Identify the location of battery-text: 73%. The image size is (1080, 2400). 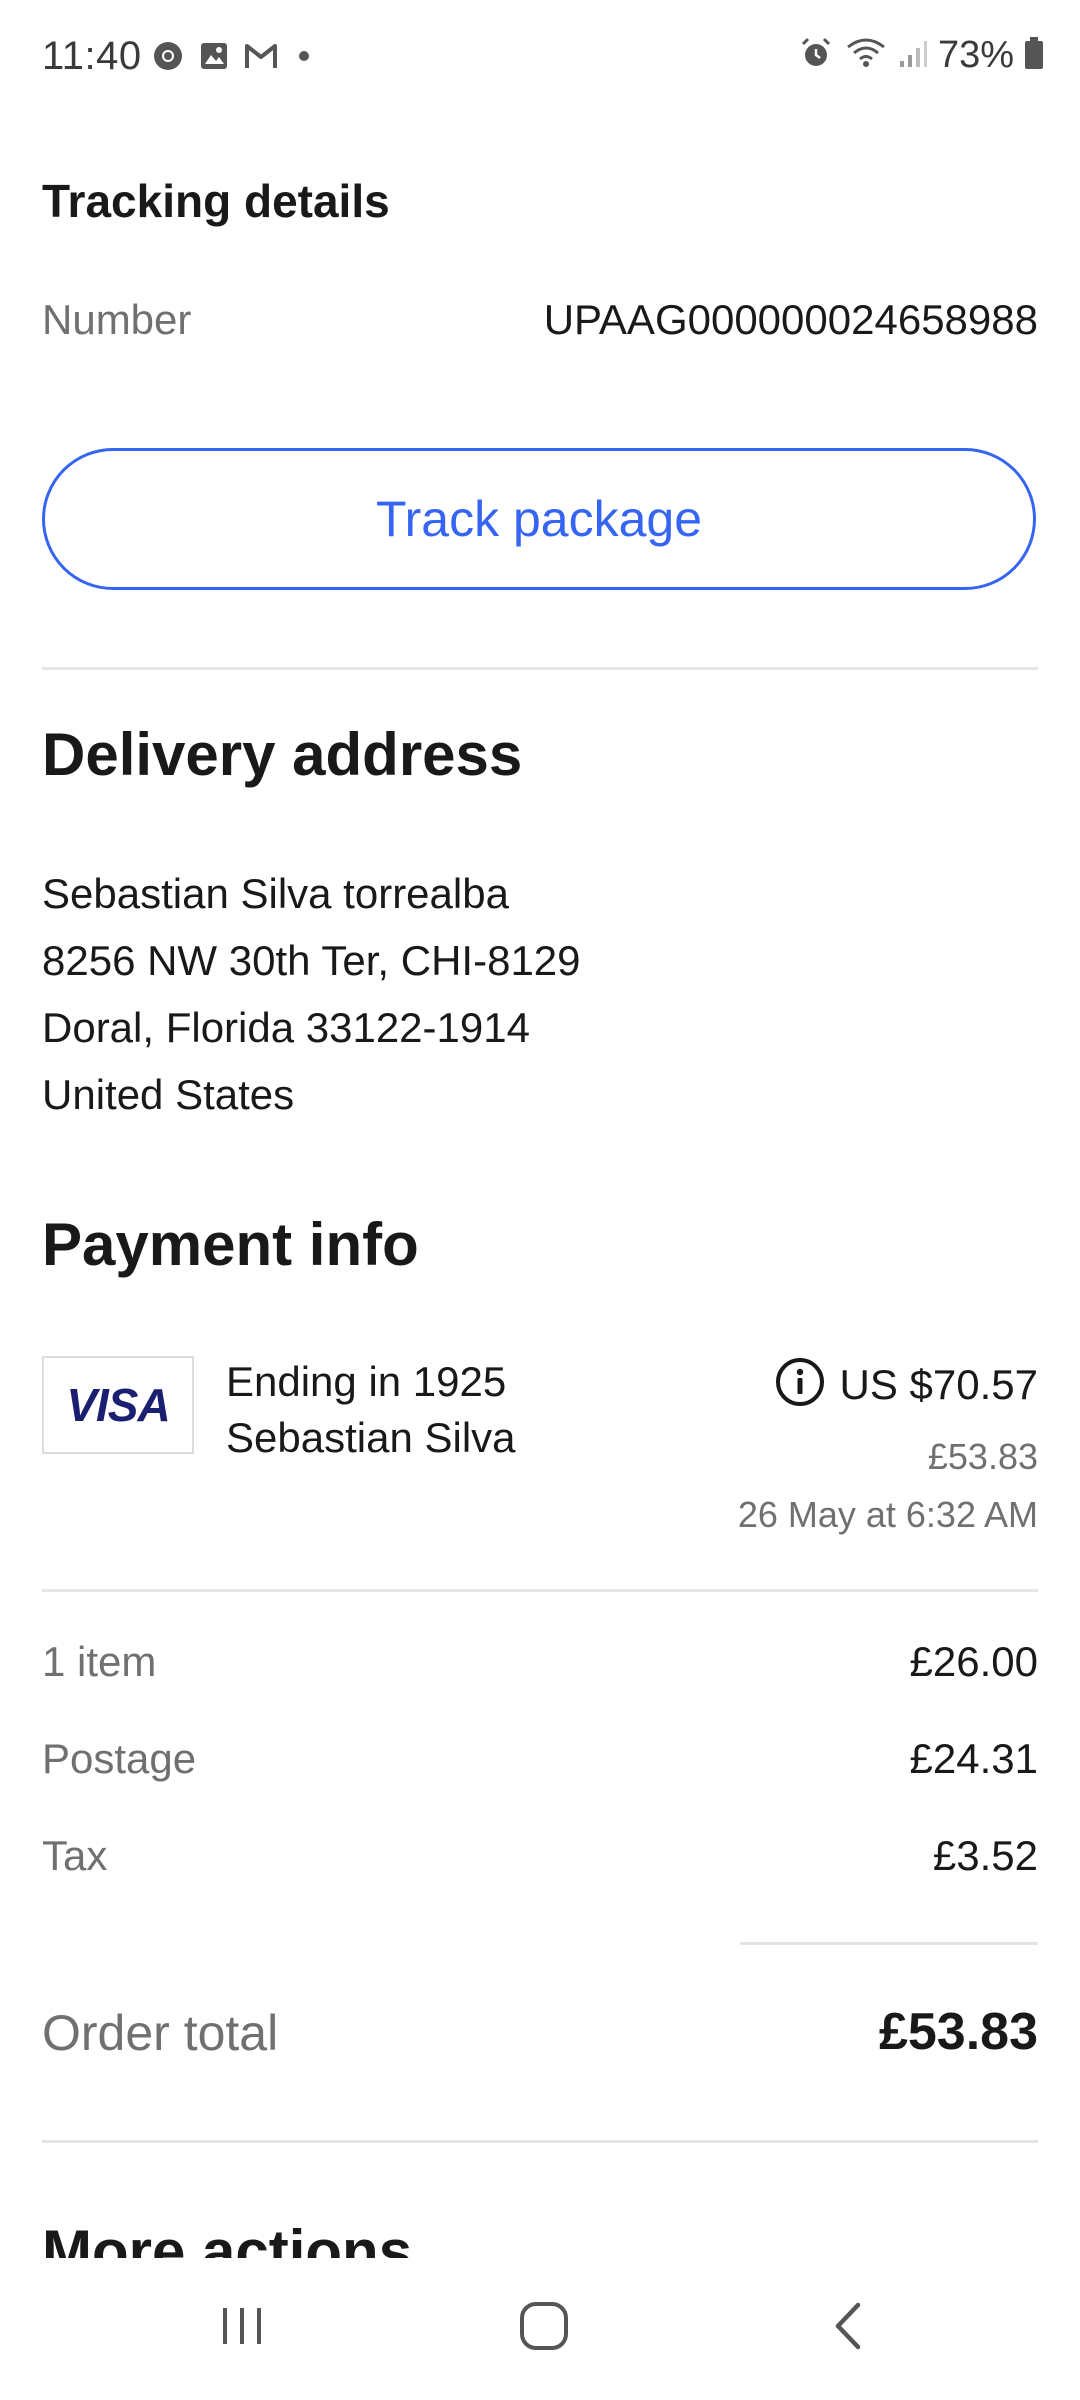
(975, 55).